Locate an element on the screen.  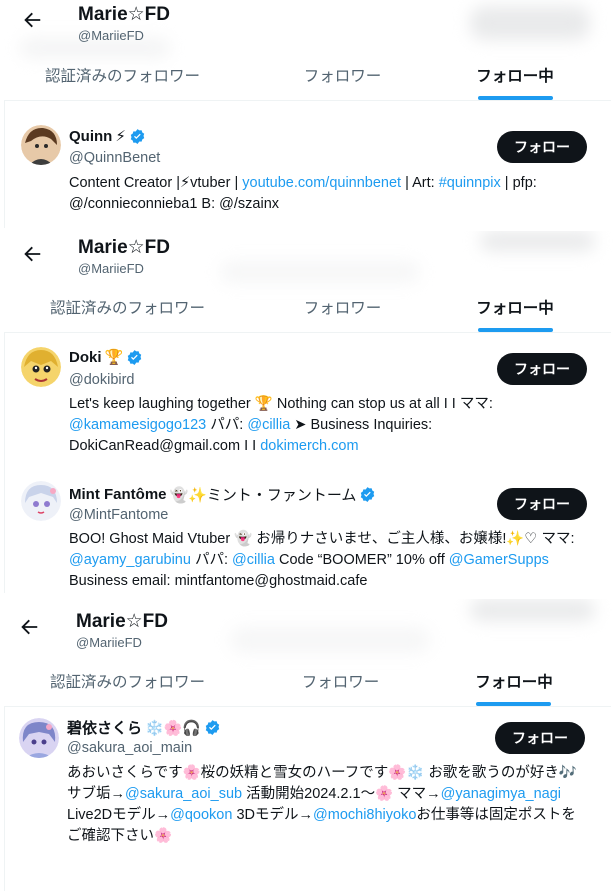
bio-link: @qookon is located at coordinates (201, 815).